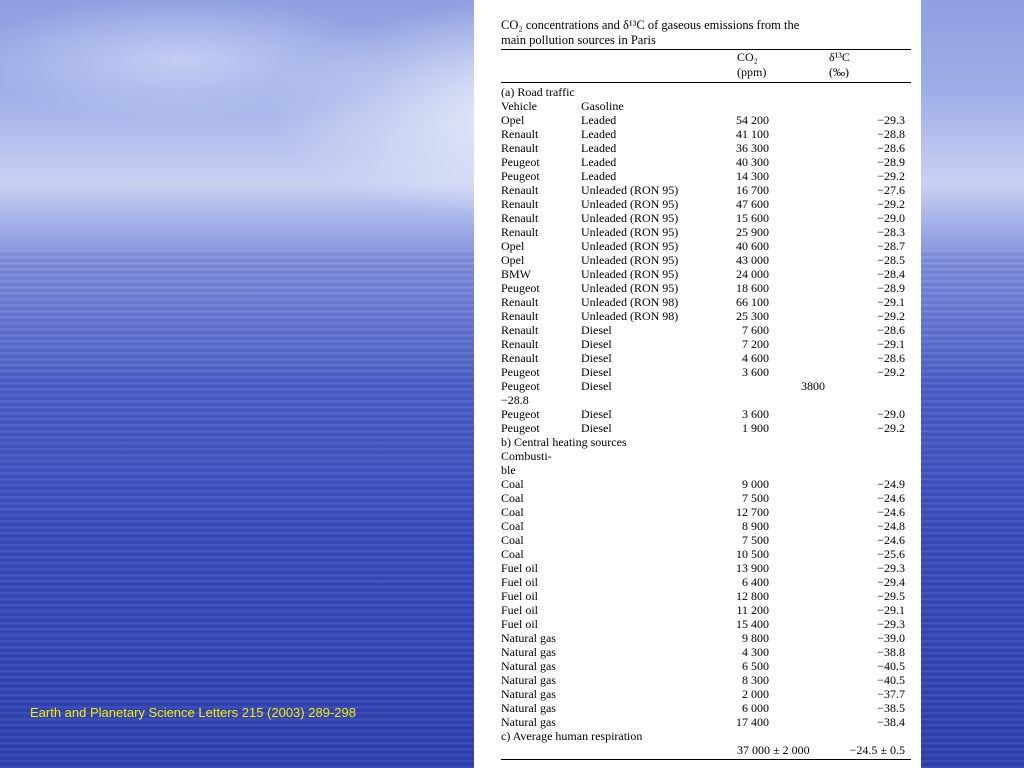 The width and height of the screenshot is (1024, 768). Describe the element at coordinates (706, 568) in the screenshot. I see `table-row: Fuel oil 13 900 −29.3` at that location.